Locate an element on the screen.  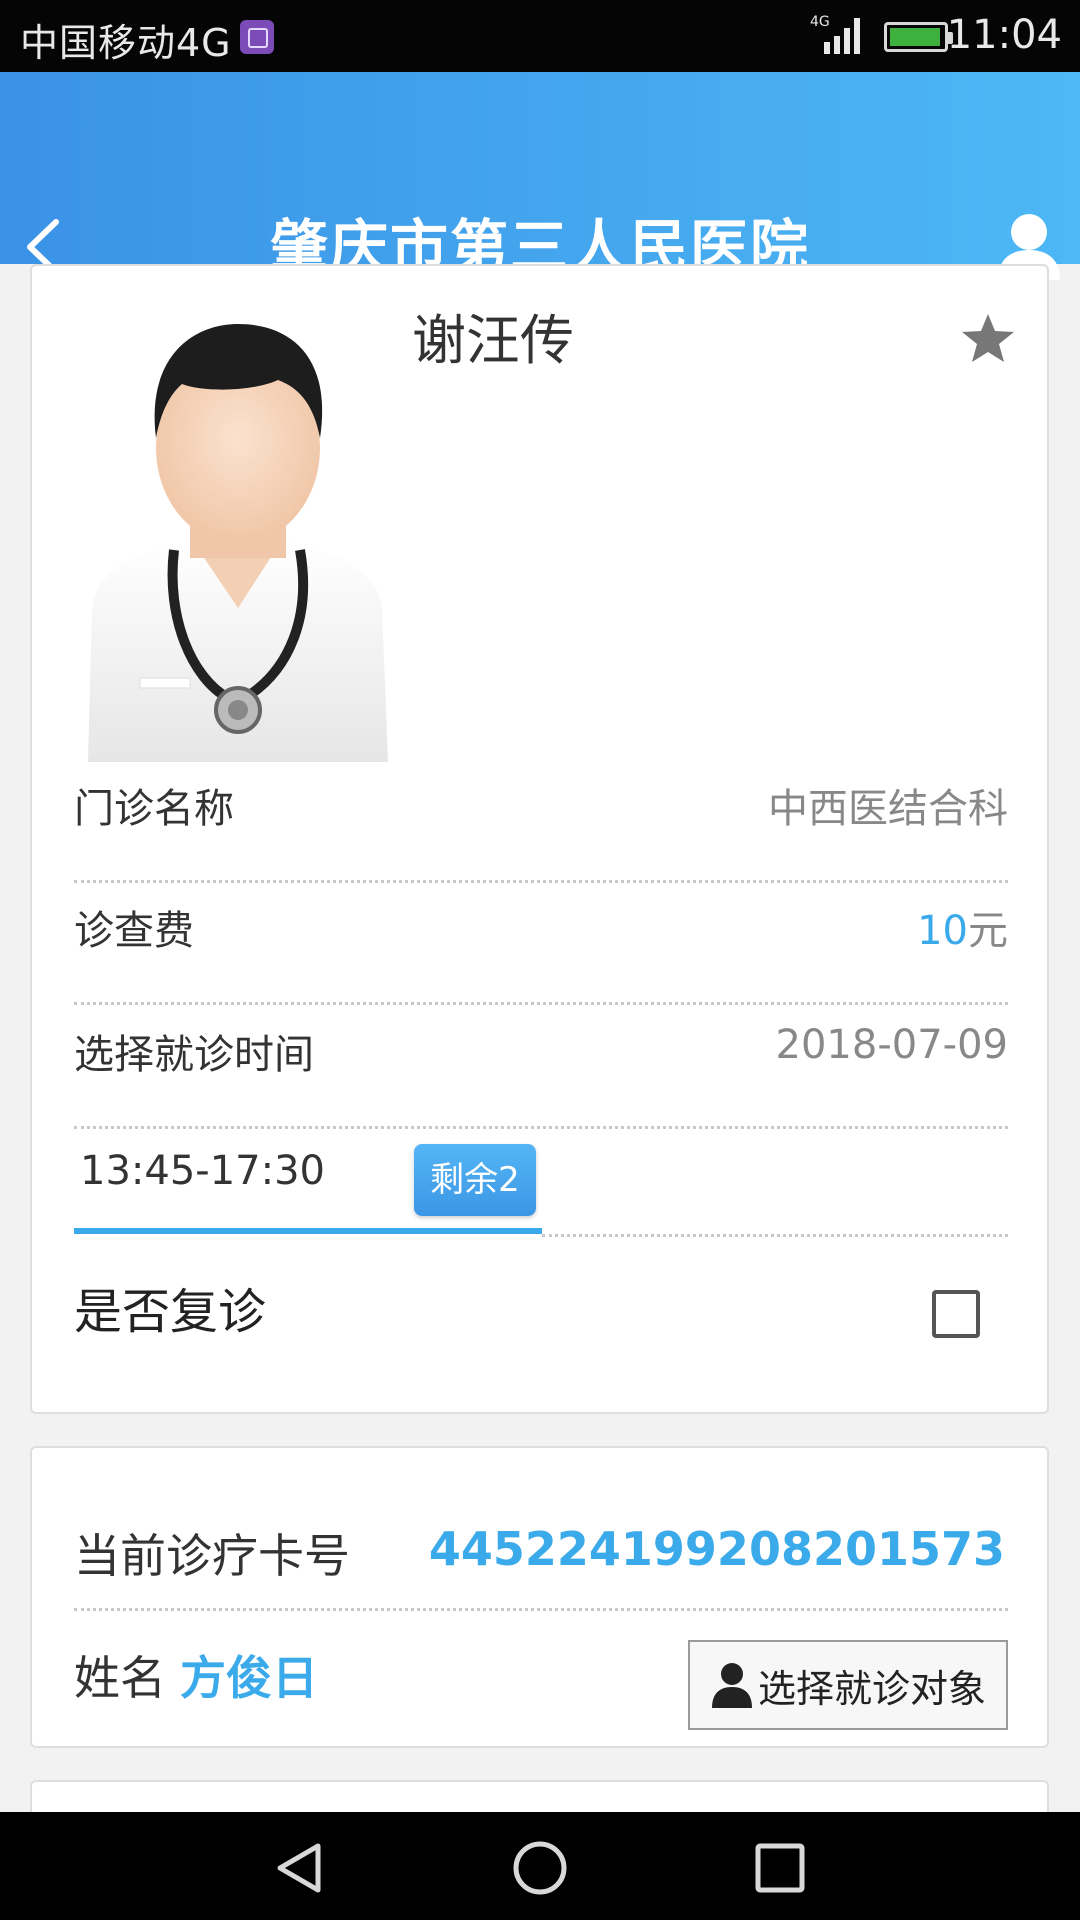
doctor-avatar is located at coordinates (238, 543).